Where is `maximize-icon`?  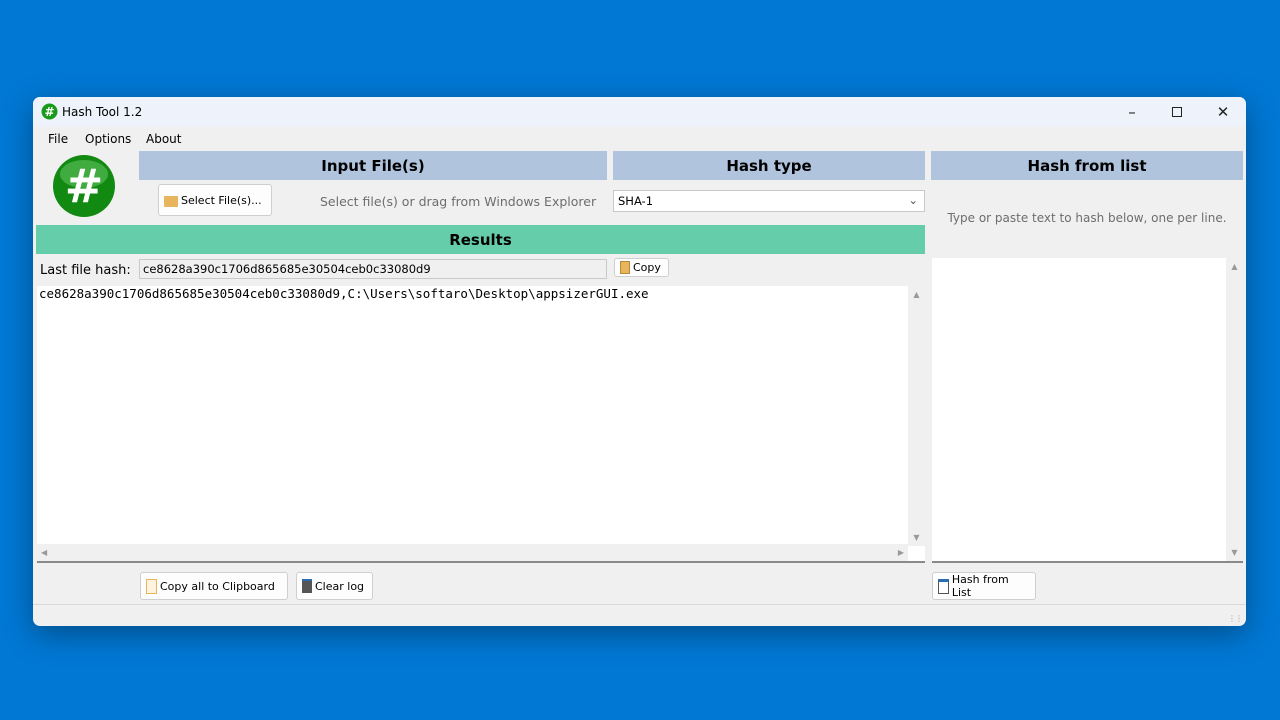 maximize-icon is located at coordinates (1177, 112).